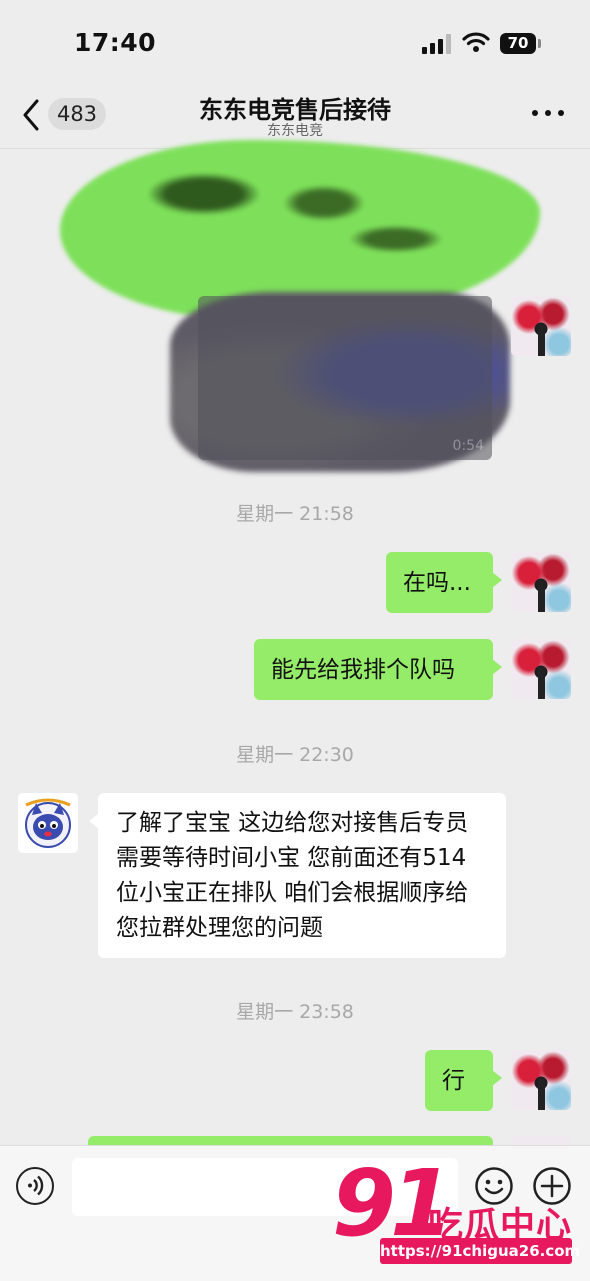 The height and width of the screenshot is (1281, 590). Describe the element at coordinates (295, 1012) in the screenshot. I see `message-timestamp: 星期一 23:58` at that location.